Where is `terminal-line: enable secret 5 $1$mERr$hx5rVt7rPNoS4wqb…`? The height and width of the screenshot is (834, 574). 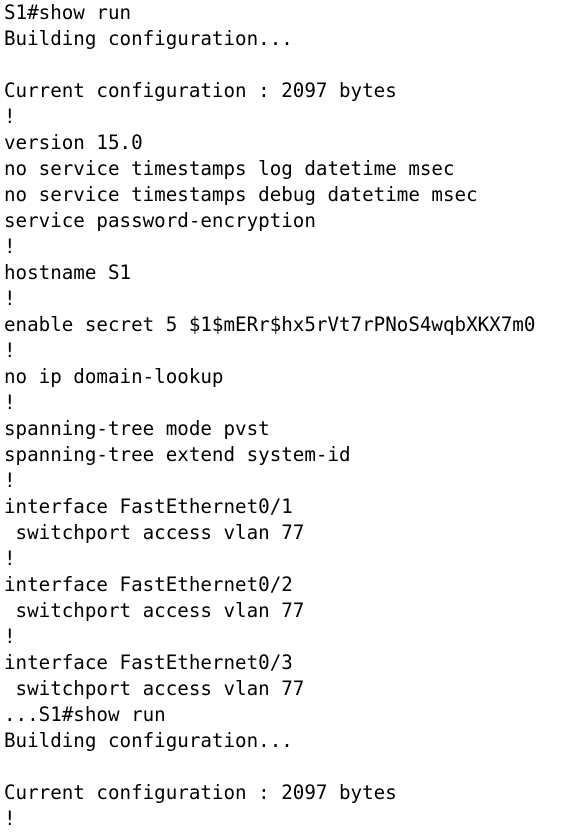 terminal-line: enable secret 5 $1$mERr$hx5rVt7rPNoS4wqb… is located at coordinates (270, 324).